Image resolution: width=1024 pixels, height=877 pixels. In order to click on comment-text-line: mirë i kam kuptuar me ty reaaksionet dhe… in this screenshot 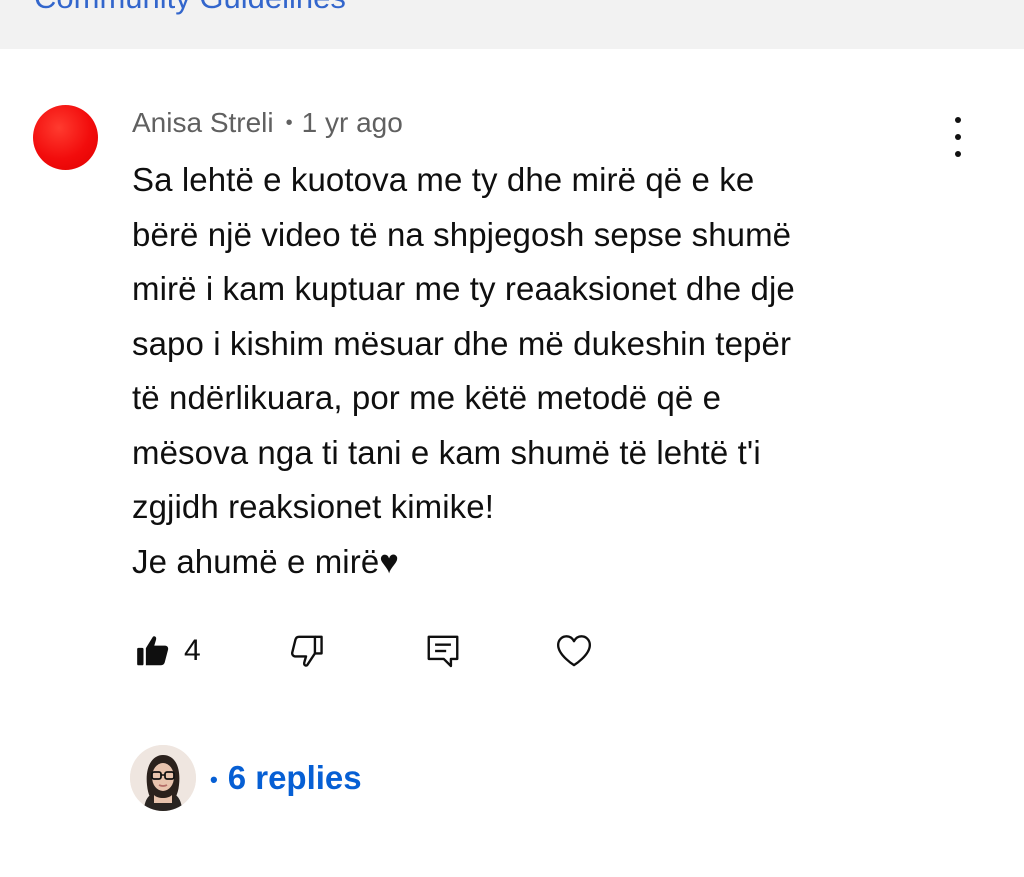, I will do `click(463, 288)`.